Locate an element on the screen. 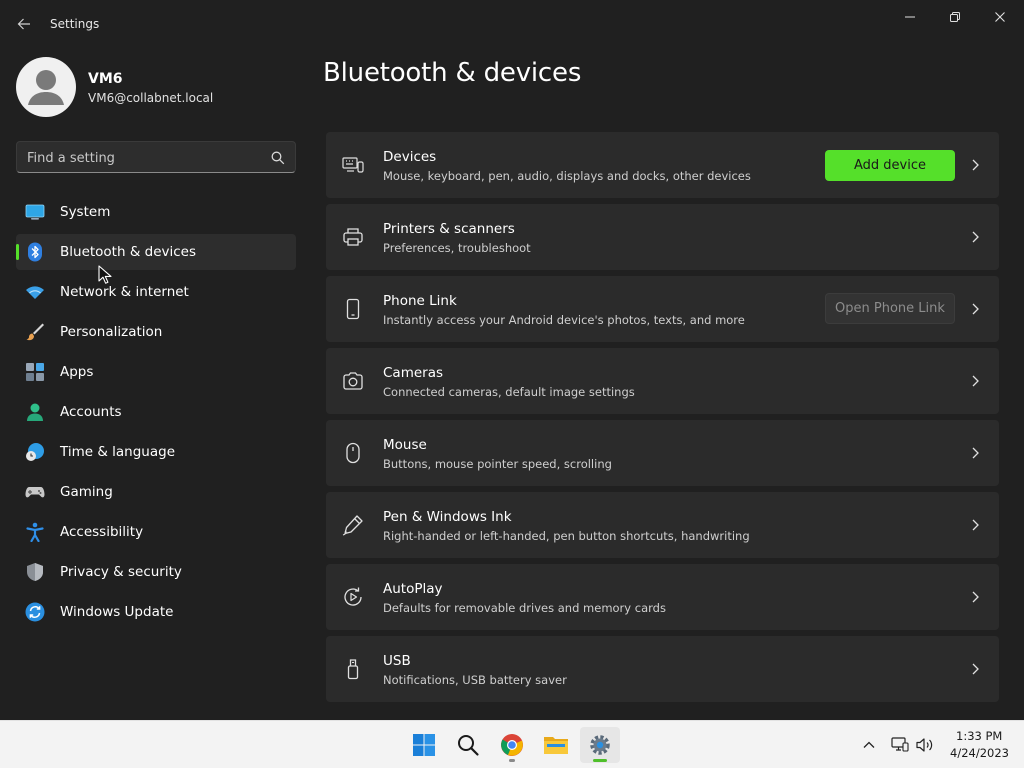 The width and height of the screenshot is (1024, 768). pen-icon is located at coordinates (352, 525).